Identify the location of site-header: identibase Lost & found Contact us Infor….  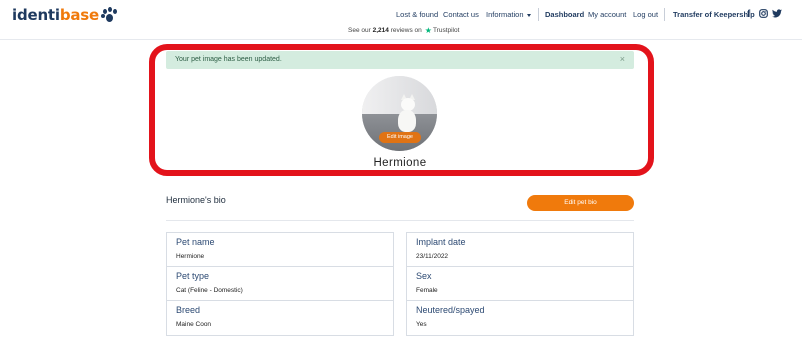
(401, 20).